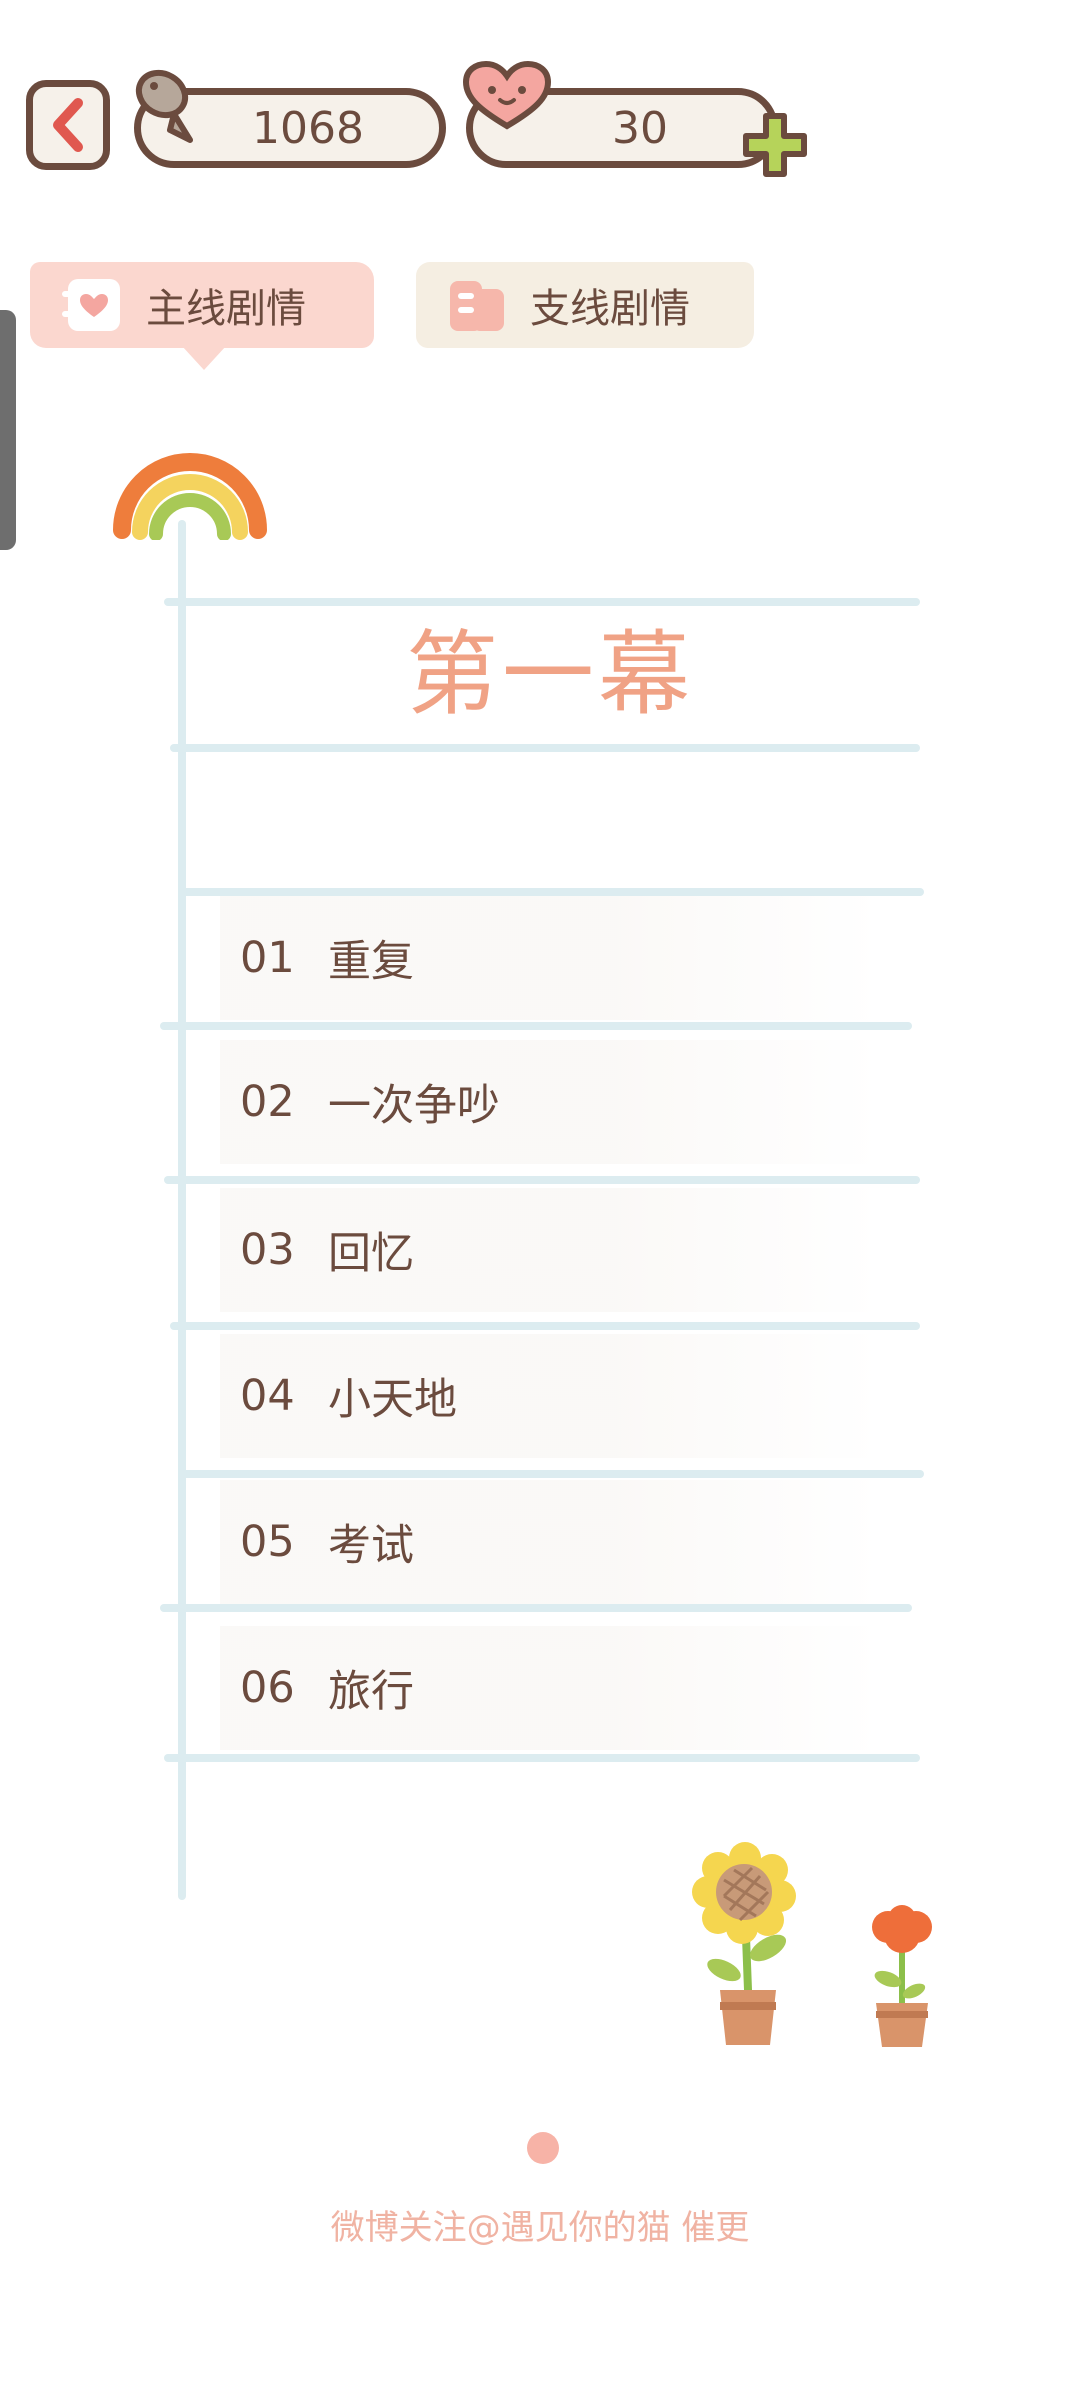  Describe the element at coordinates (744, 1943) in the screenshot. I see `sunflower-pot-icon` at that location.